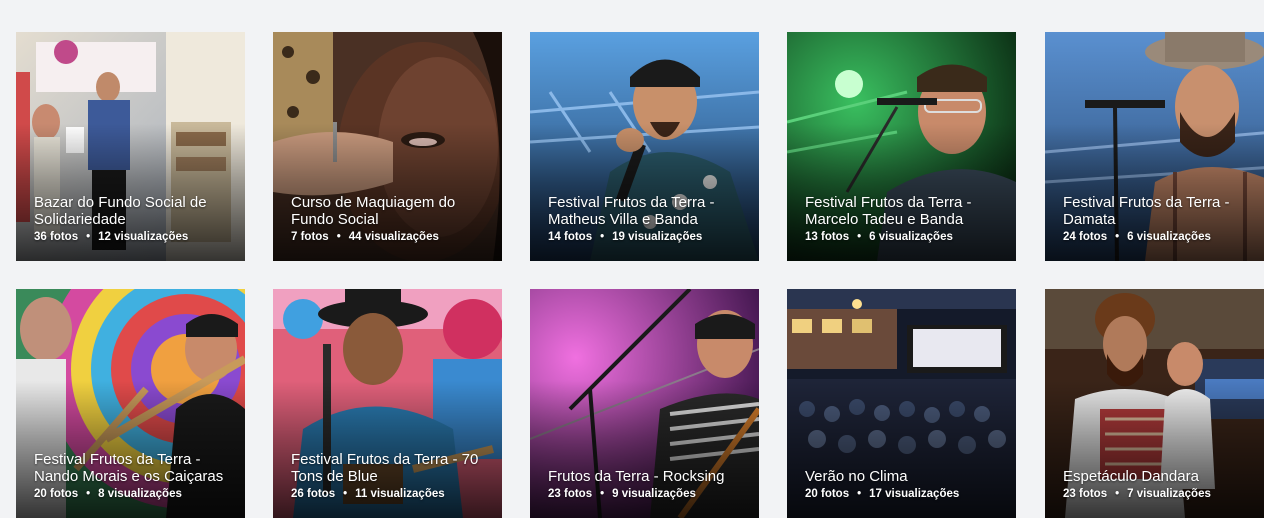  I want to click on album-title: Bazar do Fundo Social de Solidariedade, so click(135, 211).